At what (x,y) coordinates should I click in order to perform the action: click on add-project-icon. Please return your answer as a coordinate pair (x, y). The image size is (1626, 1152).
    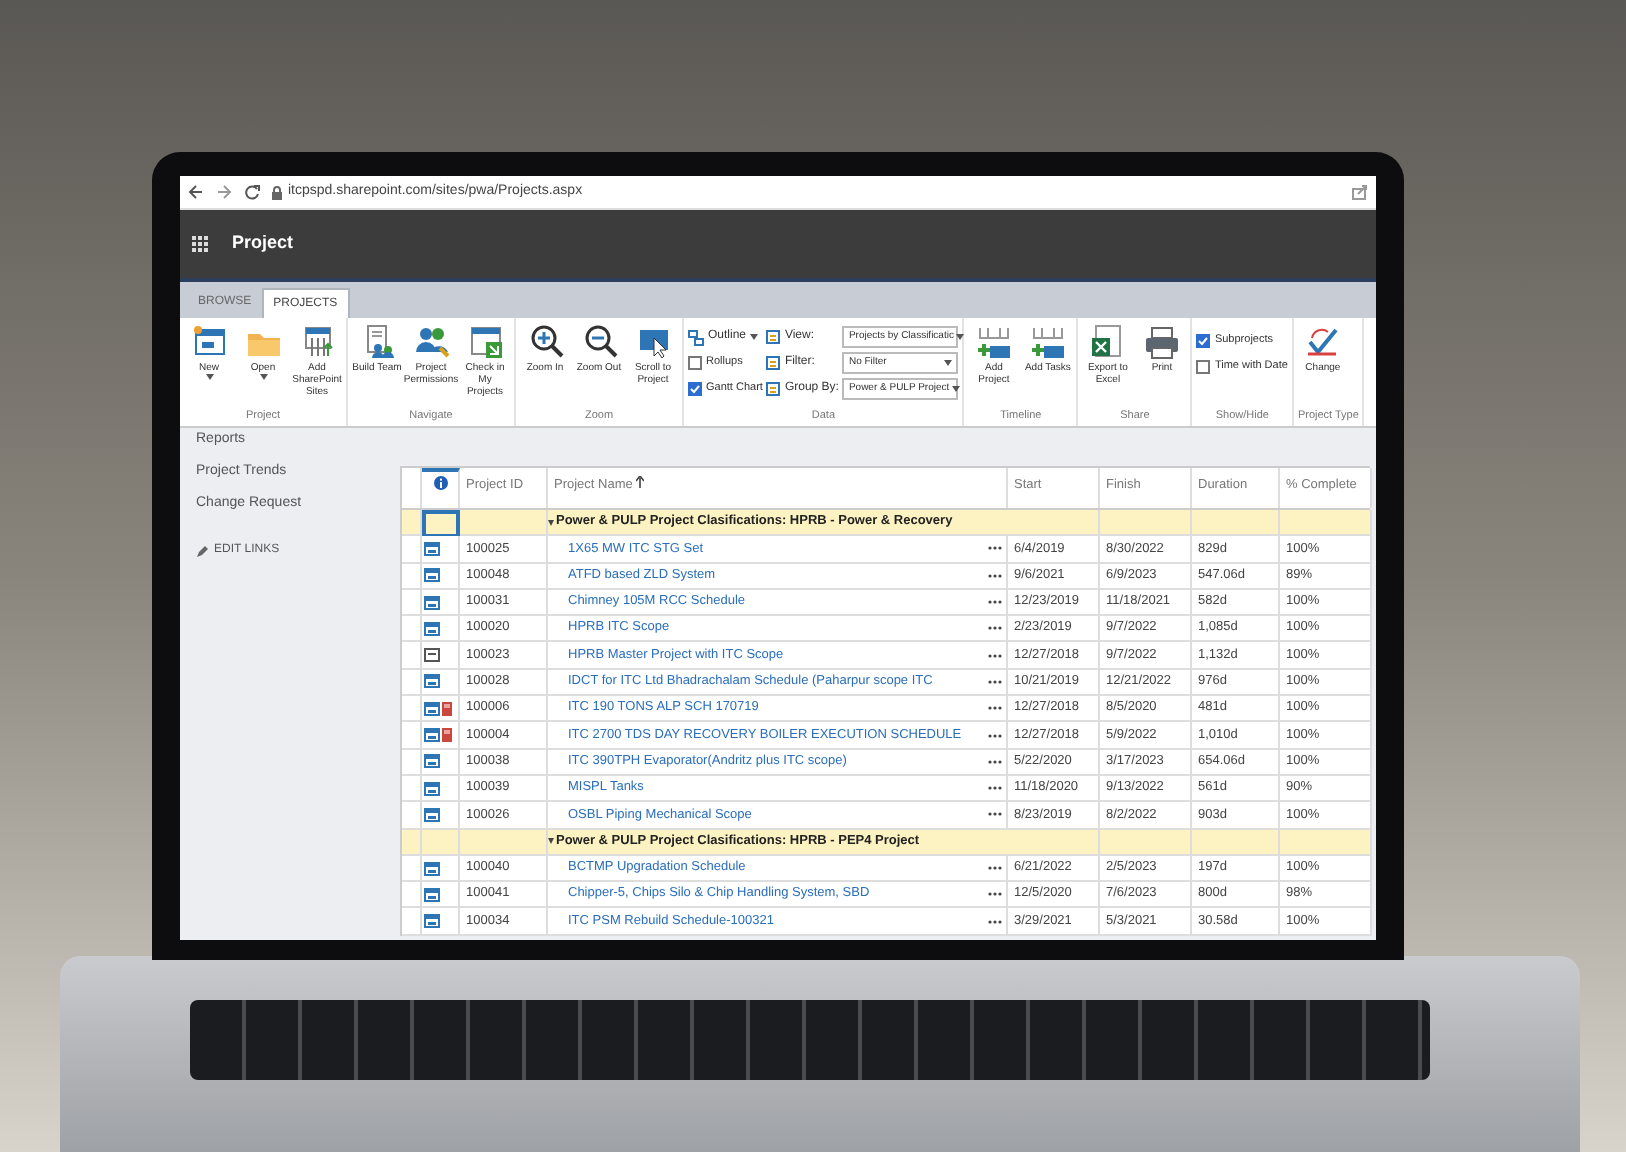
    Looking at the image, I should click on (993, 342).